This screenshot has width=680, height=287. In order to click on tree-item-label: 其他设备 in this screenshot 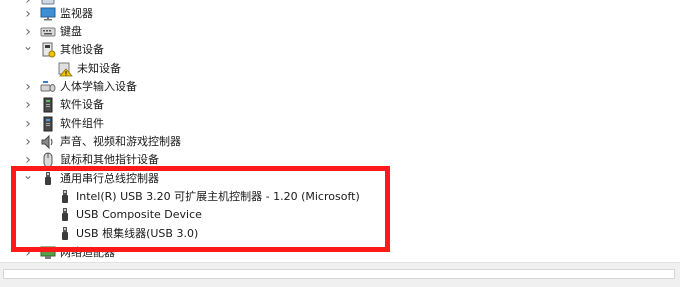, I will do `click(82, 49)`.